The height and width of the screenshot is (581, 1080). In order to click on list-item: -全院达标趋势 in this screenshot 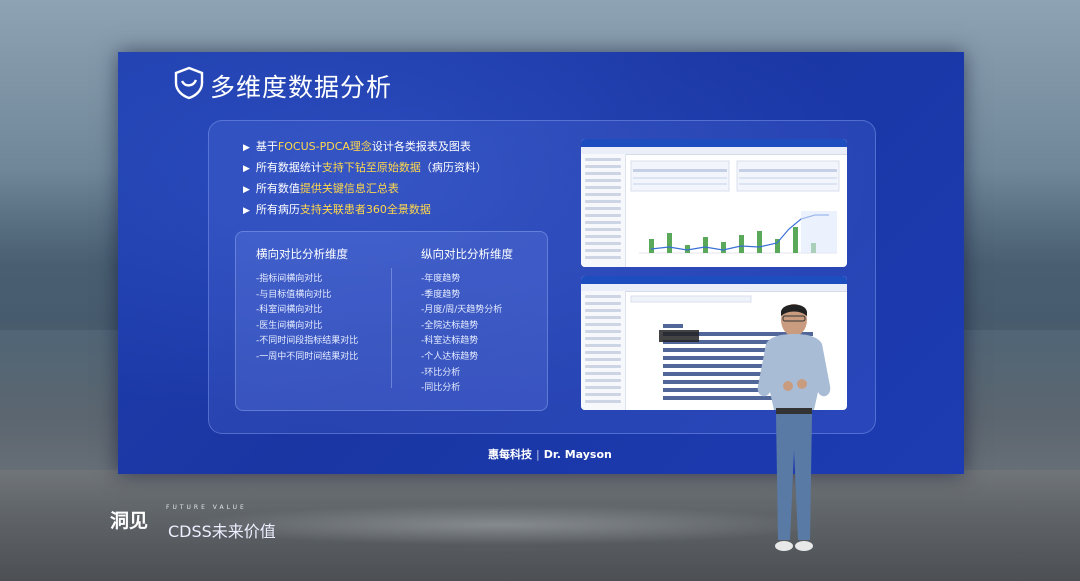, I will do `click(450, 325)`.